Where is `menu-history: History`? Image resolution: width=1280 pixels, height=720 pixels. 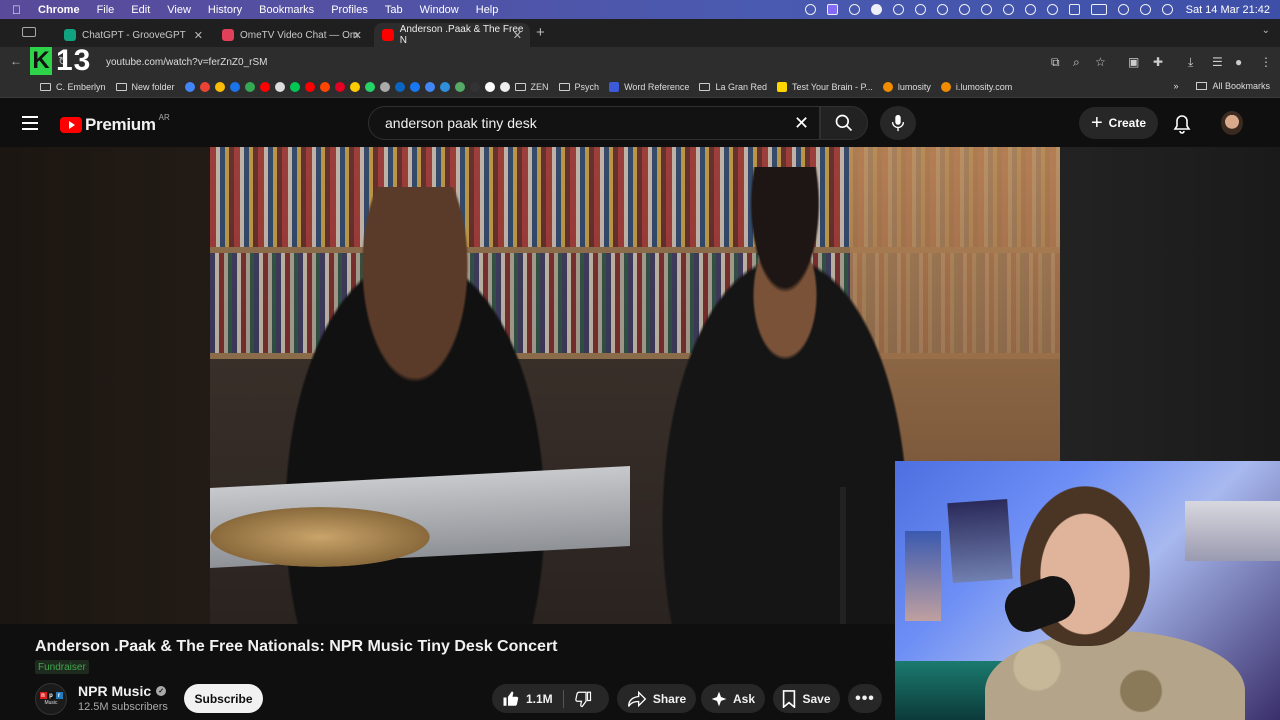
menu-history: History is located at coordinates (225, 10).